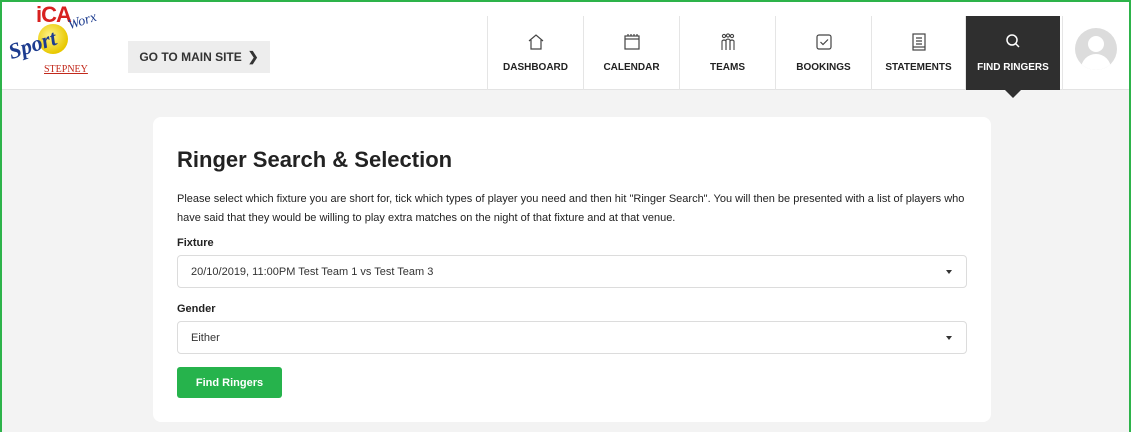 This screenshot has width=1131, height=432. What do you see at coordinates (66, 69) in the screenshot?
I see `logo-stepney-text: STEPNEY` at bounding box center [66, 69].